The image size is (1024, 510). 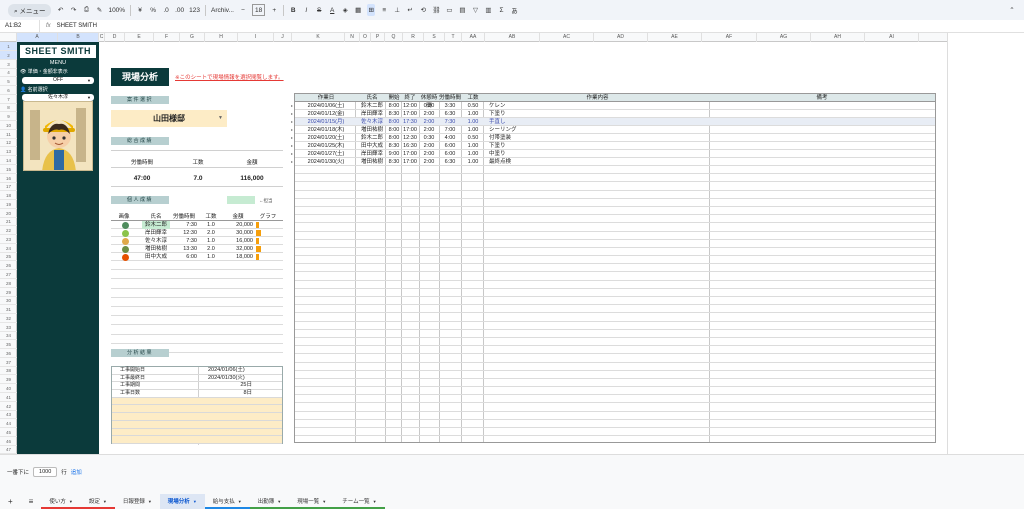 I want to click on row-header: 19, so click(x=8, y=204).